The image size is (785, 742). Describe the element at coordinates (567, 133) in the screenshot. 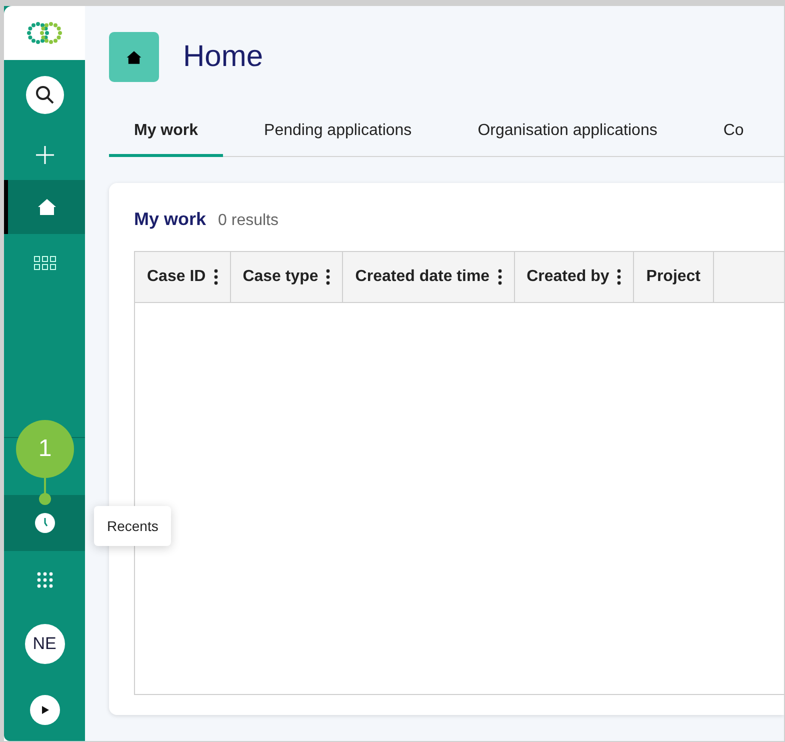

I see `tab: Organisation applications` at that location.